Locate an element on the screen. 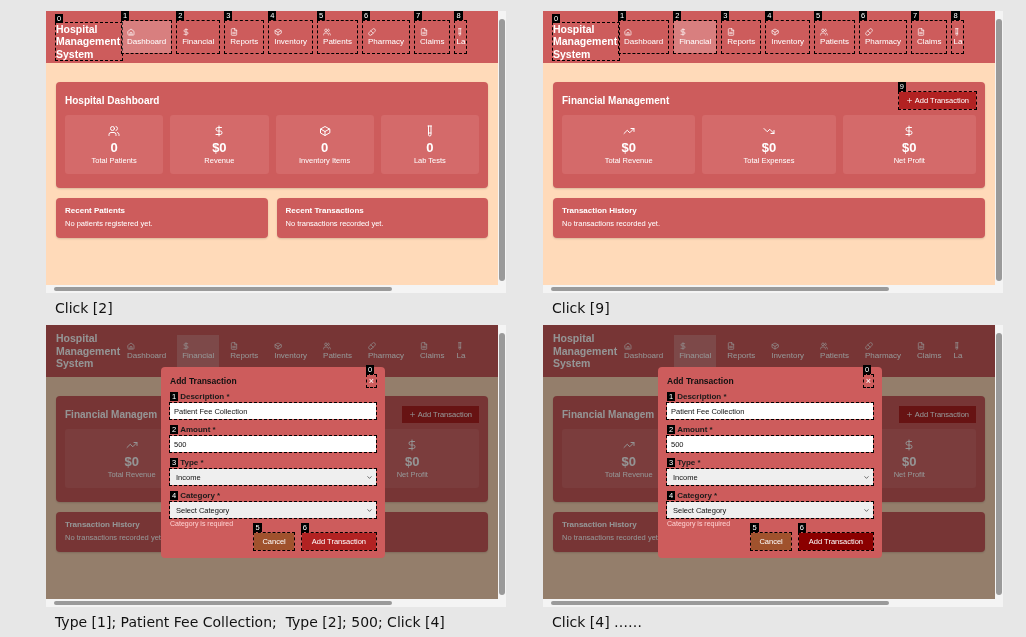 Image resolution: width=1026 pixels, height=637 pixels. card-title: Recent Patients is located at coordinates (95, 210).